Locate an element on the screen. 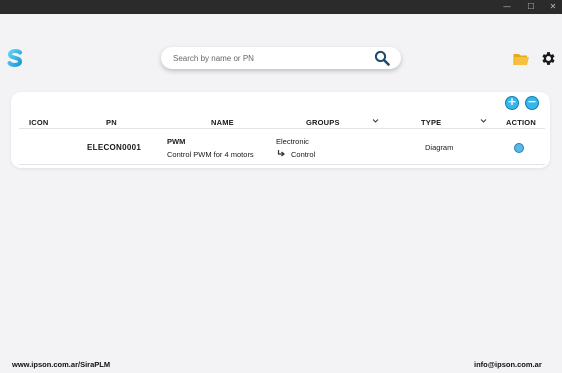 This screenshot has height=373, width=562. column-header-action: ACTION is located at coordinates (521, 122).